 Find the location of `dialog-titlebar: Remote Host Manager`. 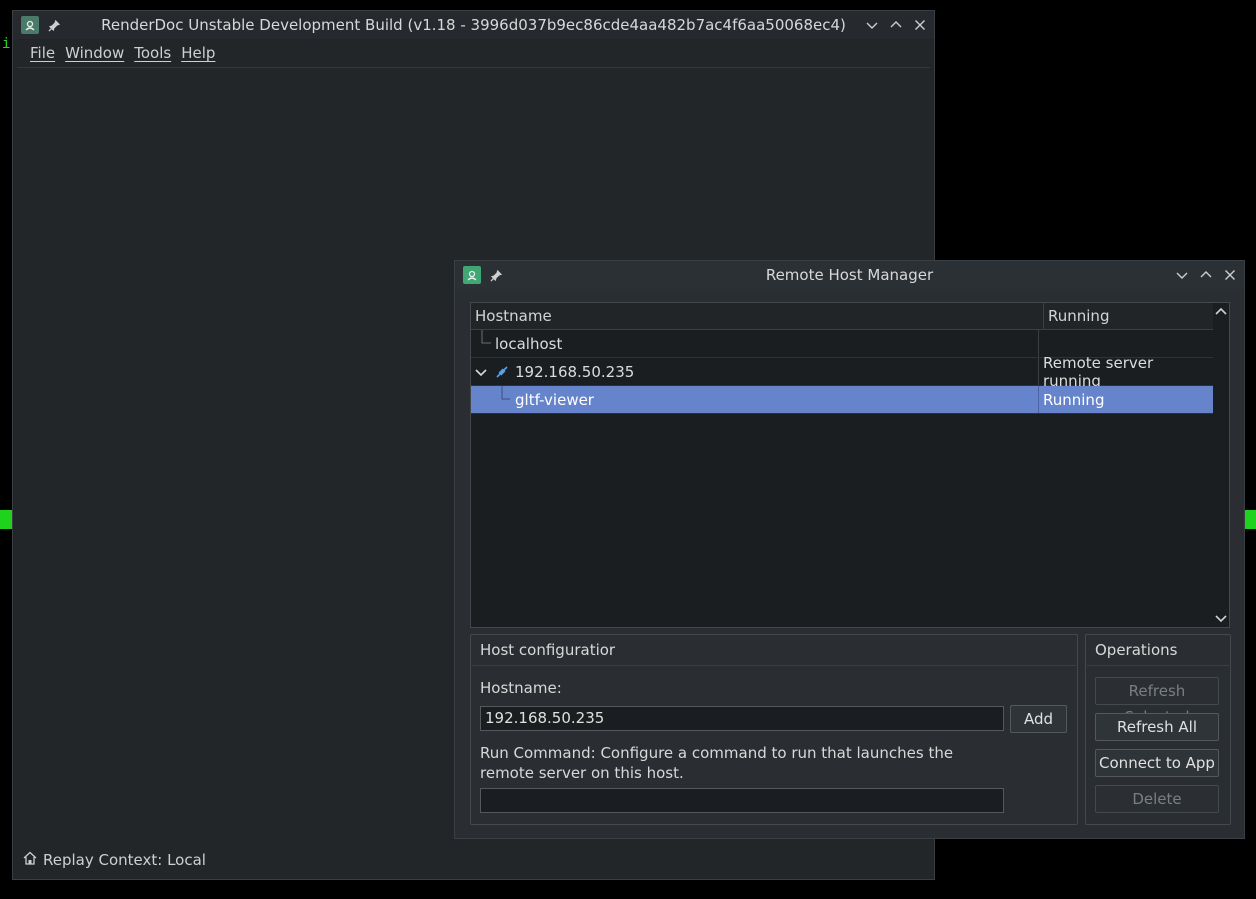

dialog-titlebar: Remote Host Manager is located at coordinates (849, 275).